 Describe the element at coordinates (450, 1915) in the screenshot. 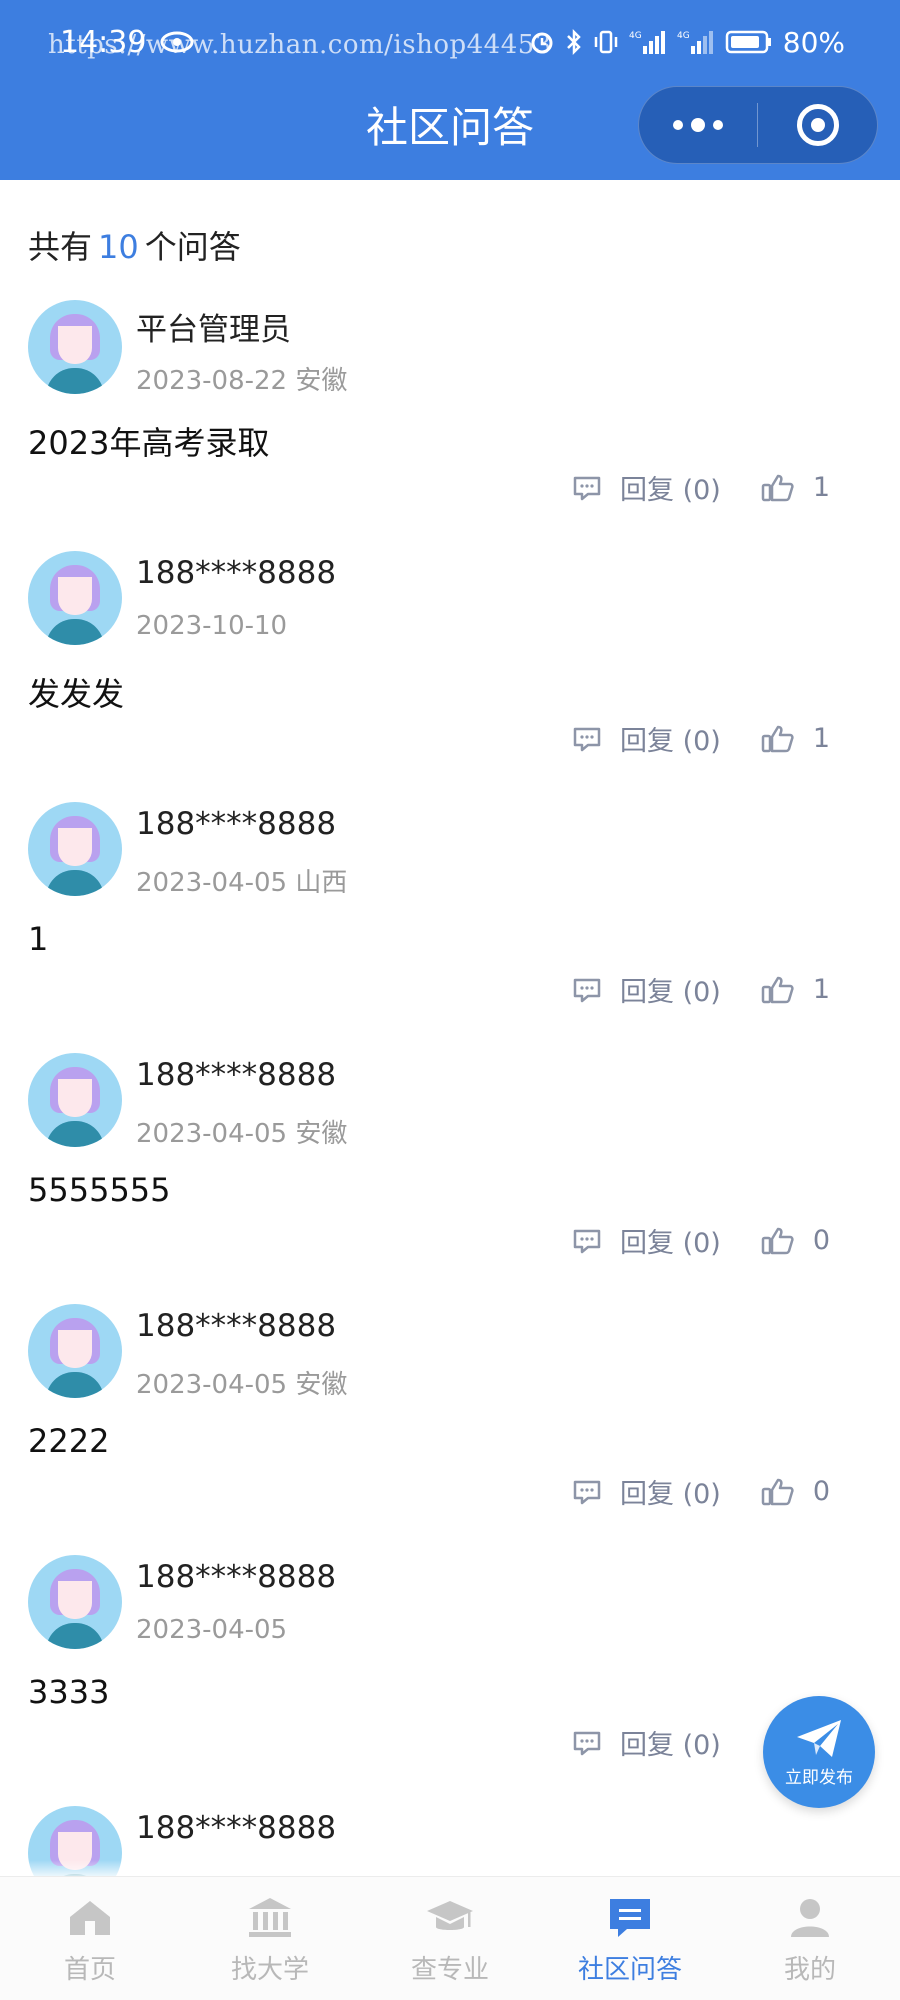

I see `graduation-cap-icon` at that location.